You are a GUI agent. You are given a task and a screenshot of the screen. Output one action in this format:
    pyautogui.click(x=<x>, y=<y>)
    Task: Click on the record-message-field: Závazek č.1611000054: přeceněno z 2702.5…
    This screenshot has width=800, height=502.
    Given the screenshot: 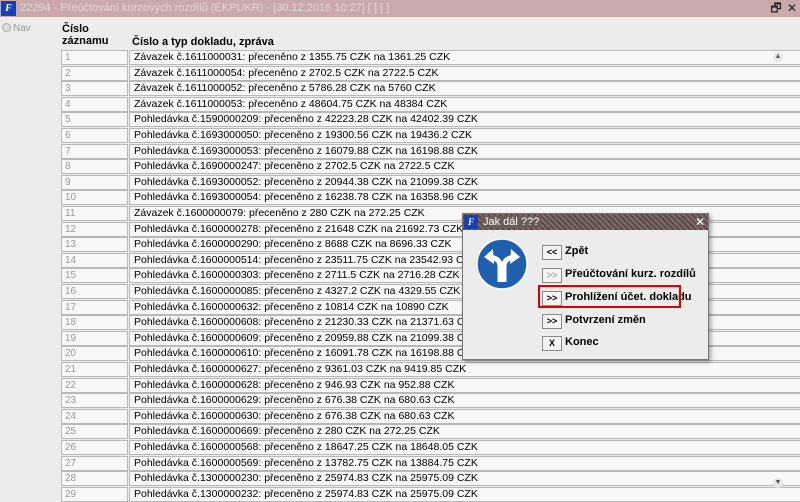 What is the action you would take?
    pyautogui.click(x=464, y=73)
    